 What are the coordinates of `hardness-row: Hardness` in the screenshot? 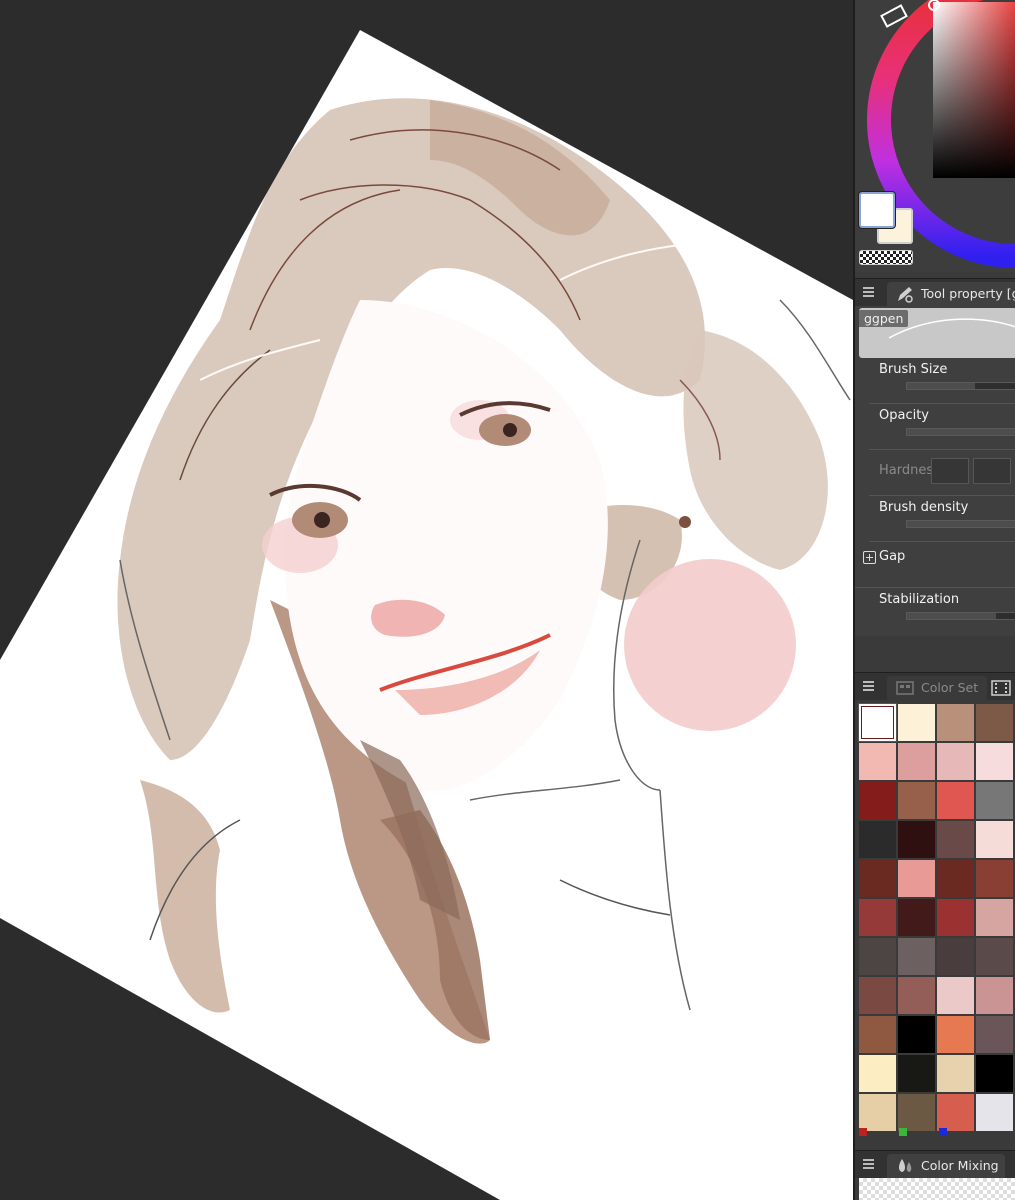 It's located at (942, 473).